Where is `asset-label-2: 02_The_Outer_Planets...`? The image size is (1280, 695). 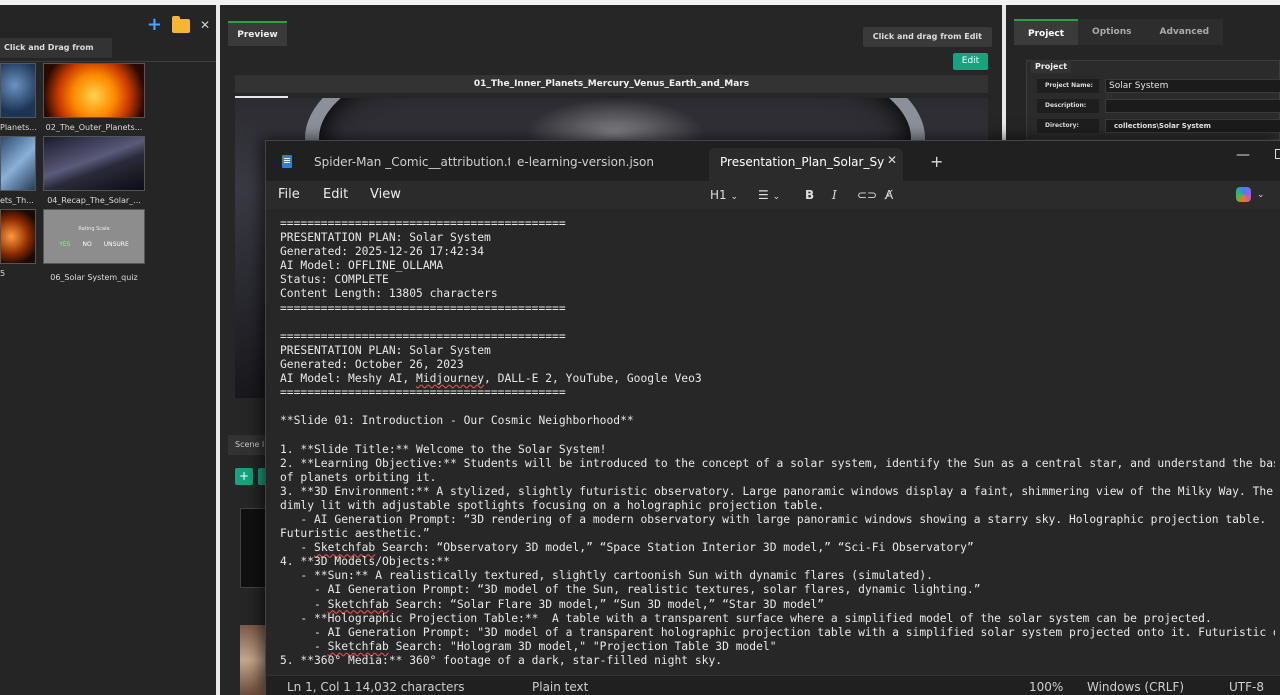 asset-label-2: 02_The_Outer_Planets... is located at coordinates (94, 127).